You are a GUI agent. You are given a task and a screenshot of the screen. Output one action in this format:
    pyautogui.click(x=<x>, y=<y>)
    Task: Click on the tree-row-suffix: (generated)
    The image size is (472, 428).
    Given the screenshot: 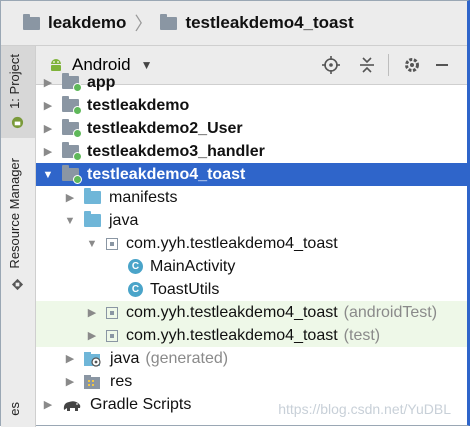 What is the action you would take?
    pyautogui.click(x=187, y=358)
    